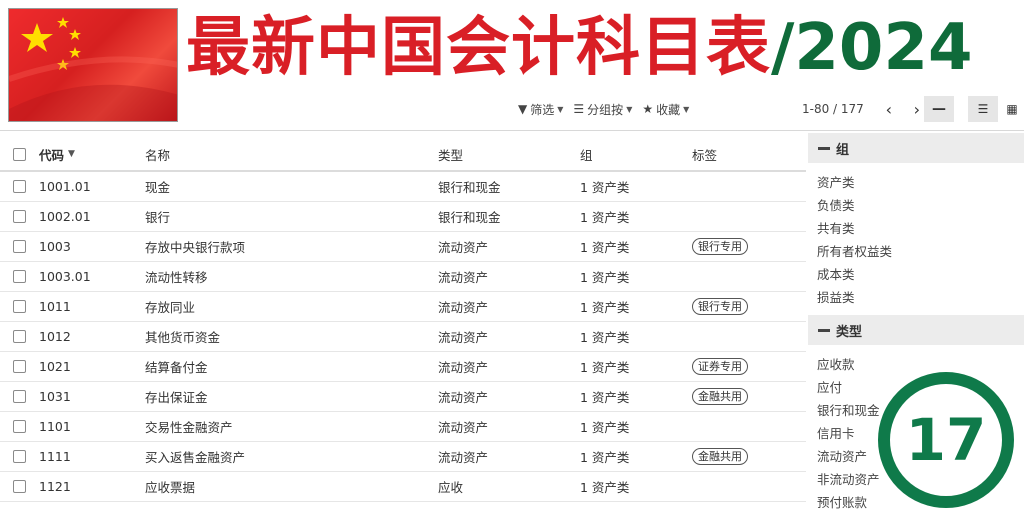  Describe the element at coordinates (52, 155) in the screenshot. I see `column-code-label: 代码` at that location.